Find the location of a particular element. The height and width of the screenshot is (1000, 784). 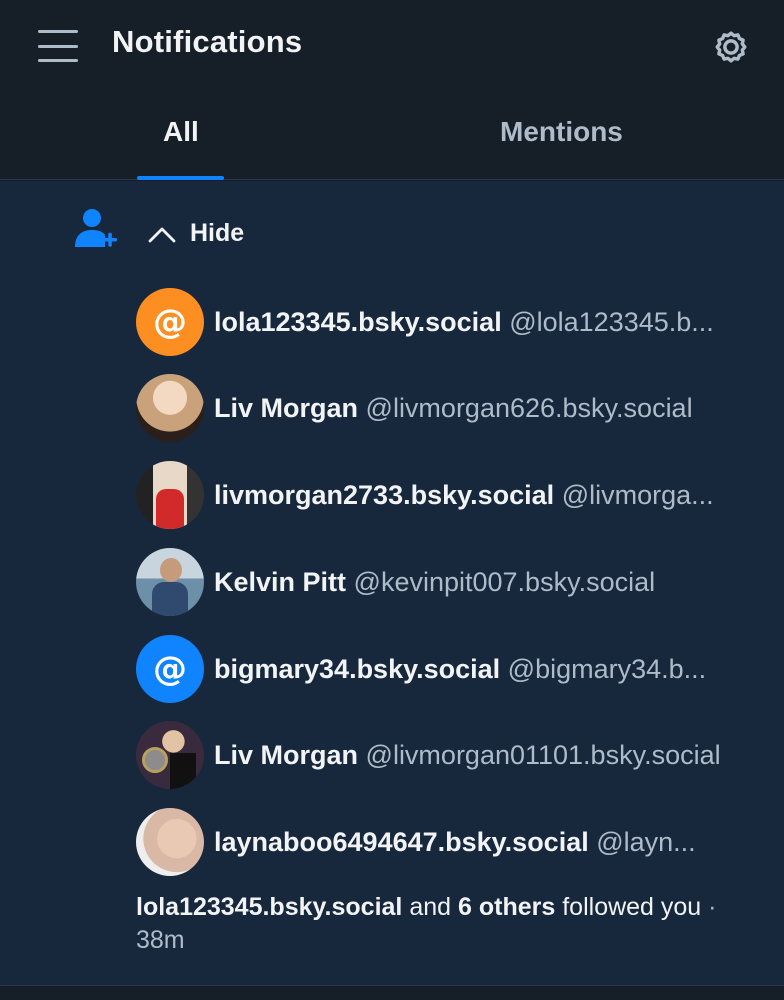

hide-label: Hide is located at coordinates (217, 233).